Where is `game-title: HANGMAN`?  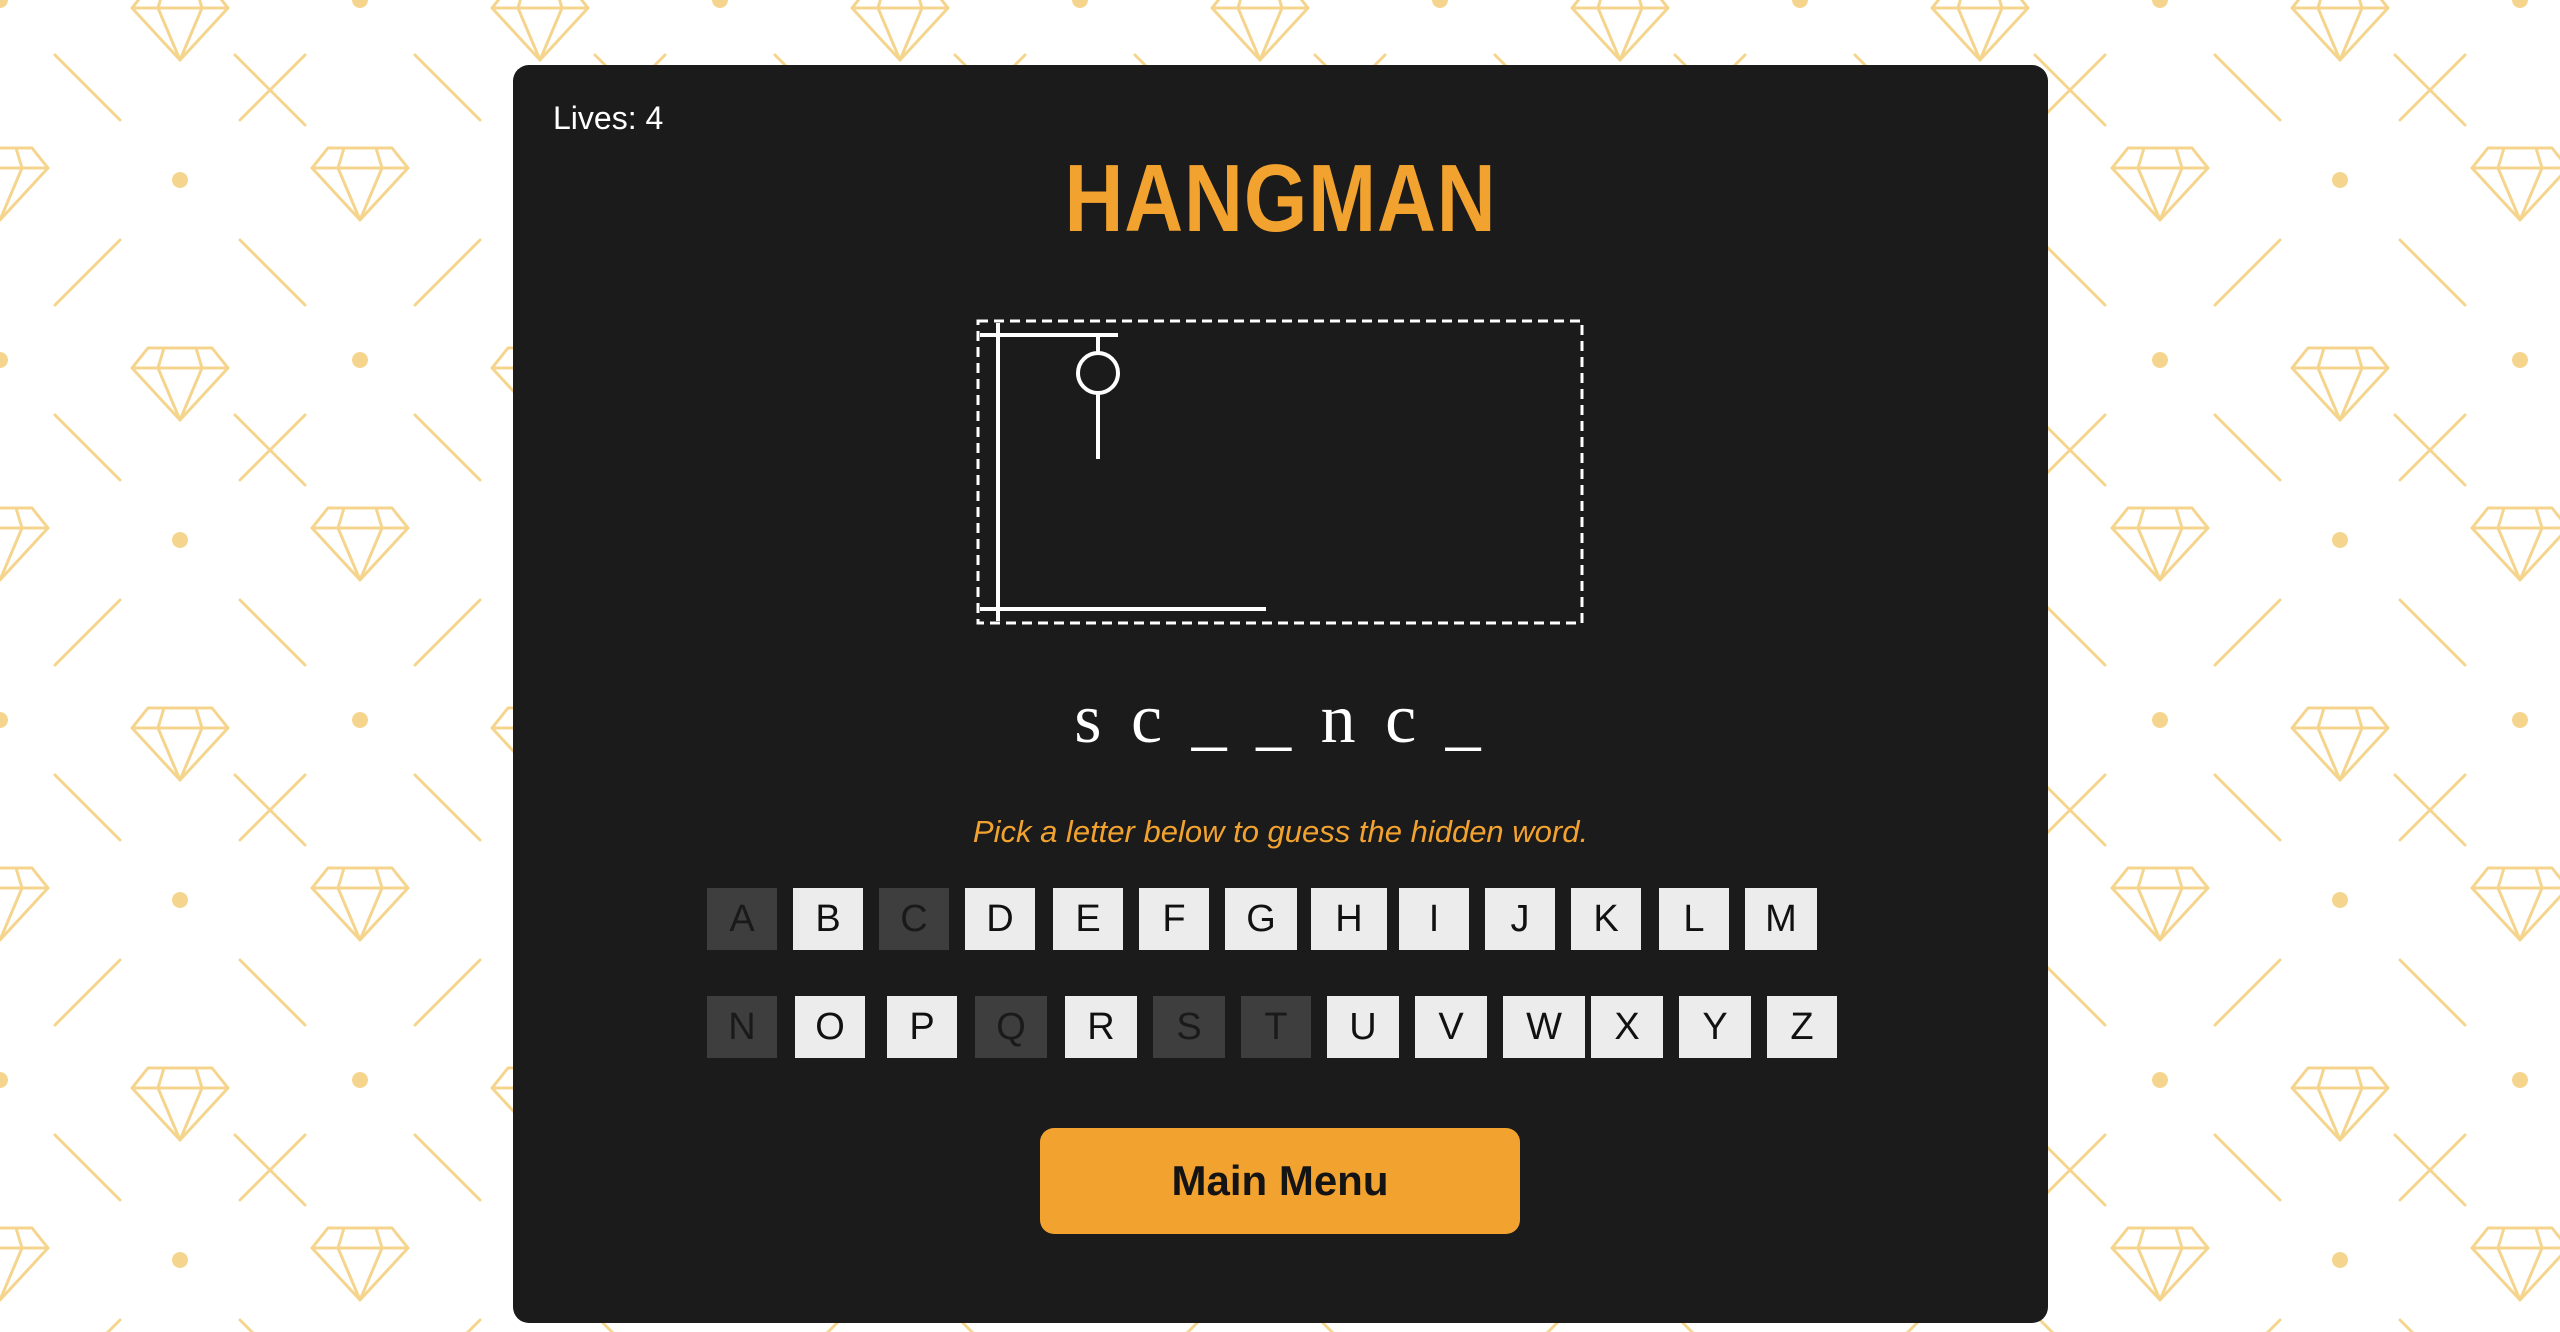
game-title: HANGMAN is located at coordinates (1280, 198).